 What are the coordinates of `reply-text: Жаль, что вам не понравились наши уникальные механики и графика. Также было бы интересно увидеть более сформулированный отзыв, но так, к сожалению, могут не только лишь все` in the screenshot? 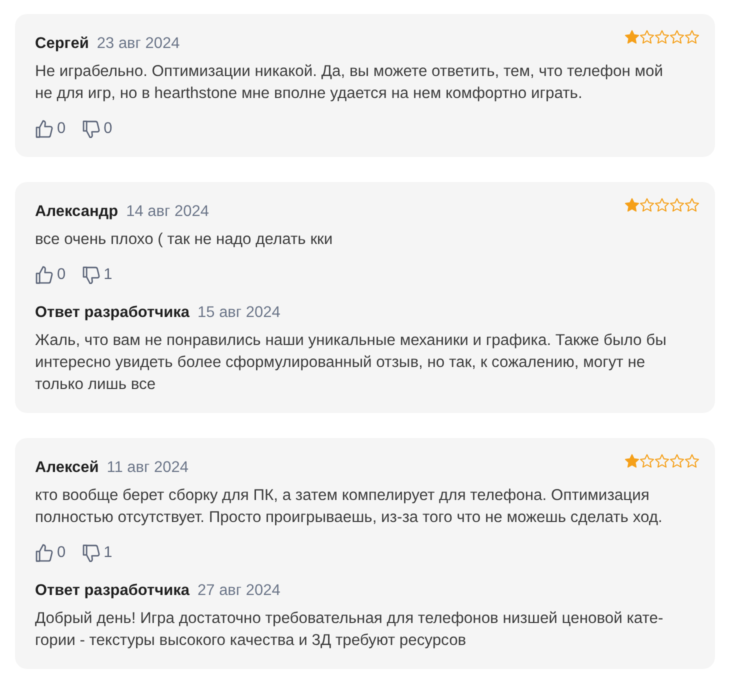 It's located at (351, 363).